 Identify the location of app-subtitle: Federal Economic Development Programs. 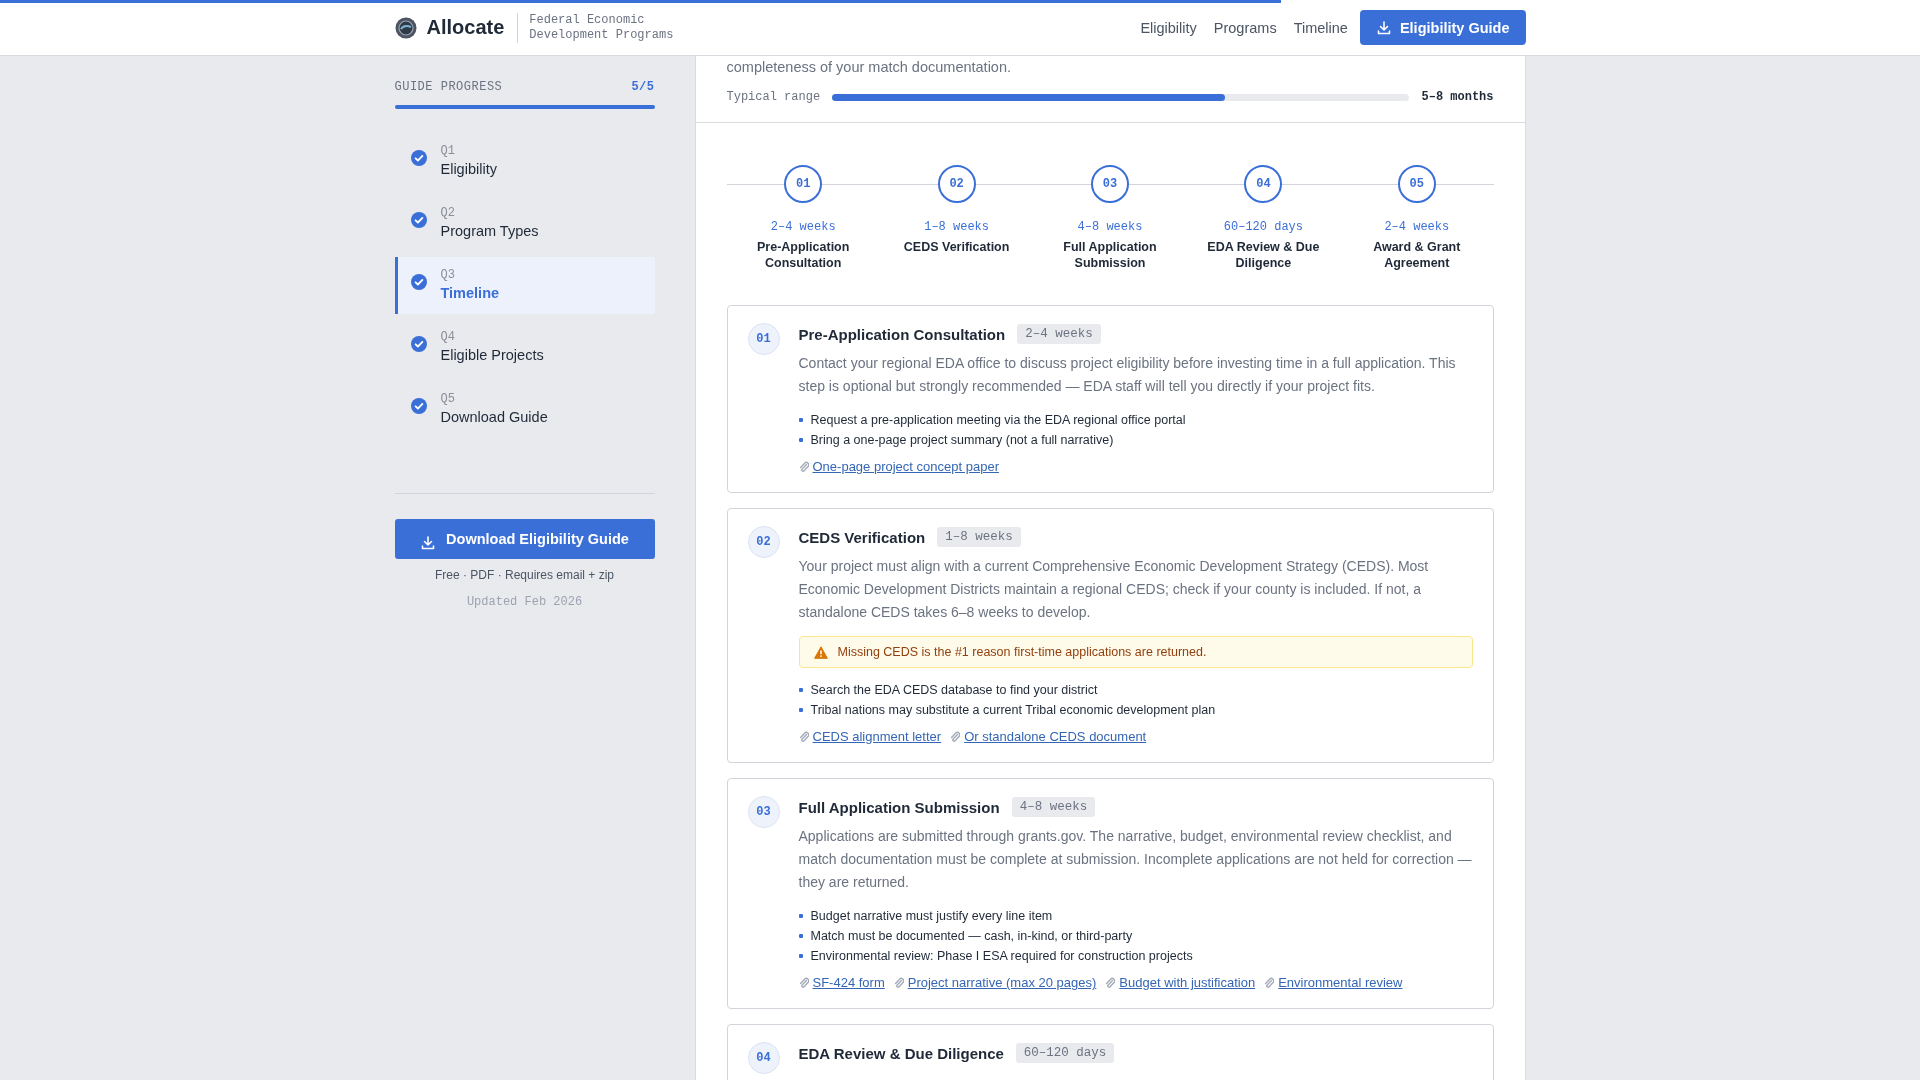
(598, 27).